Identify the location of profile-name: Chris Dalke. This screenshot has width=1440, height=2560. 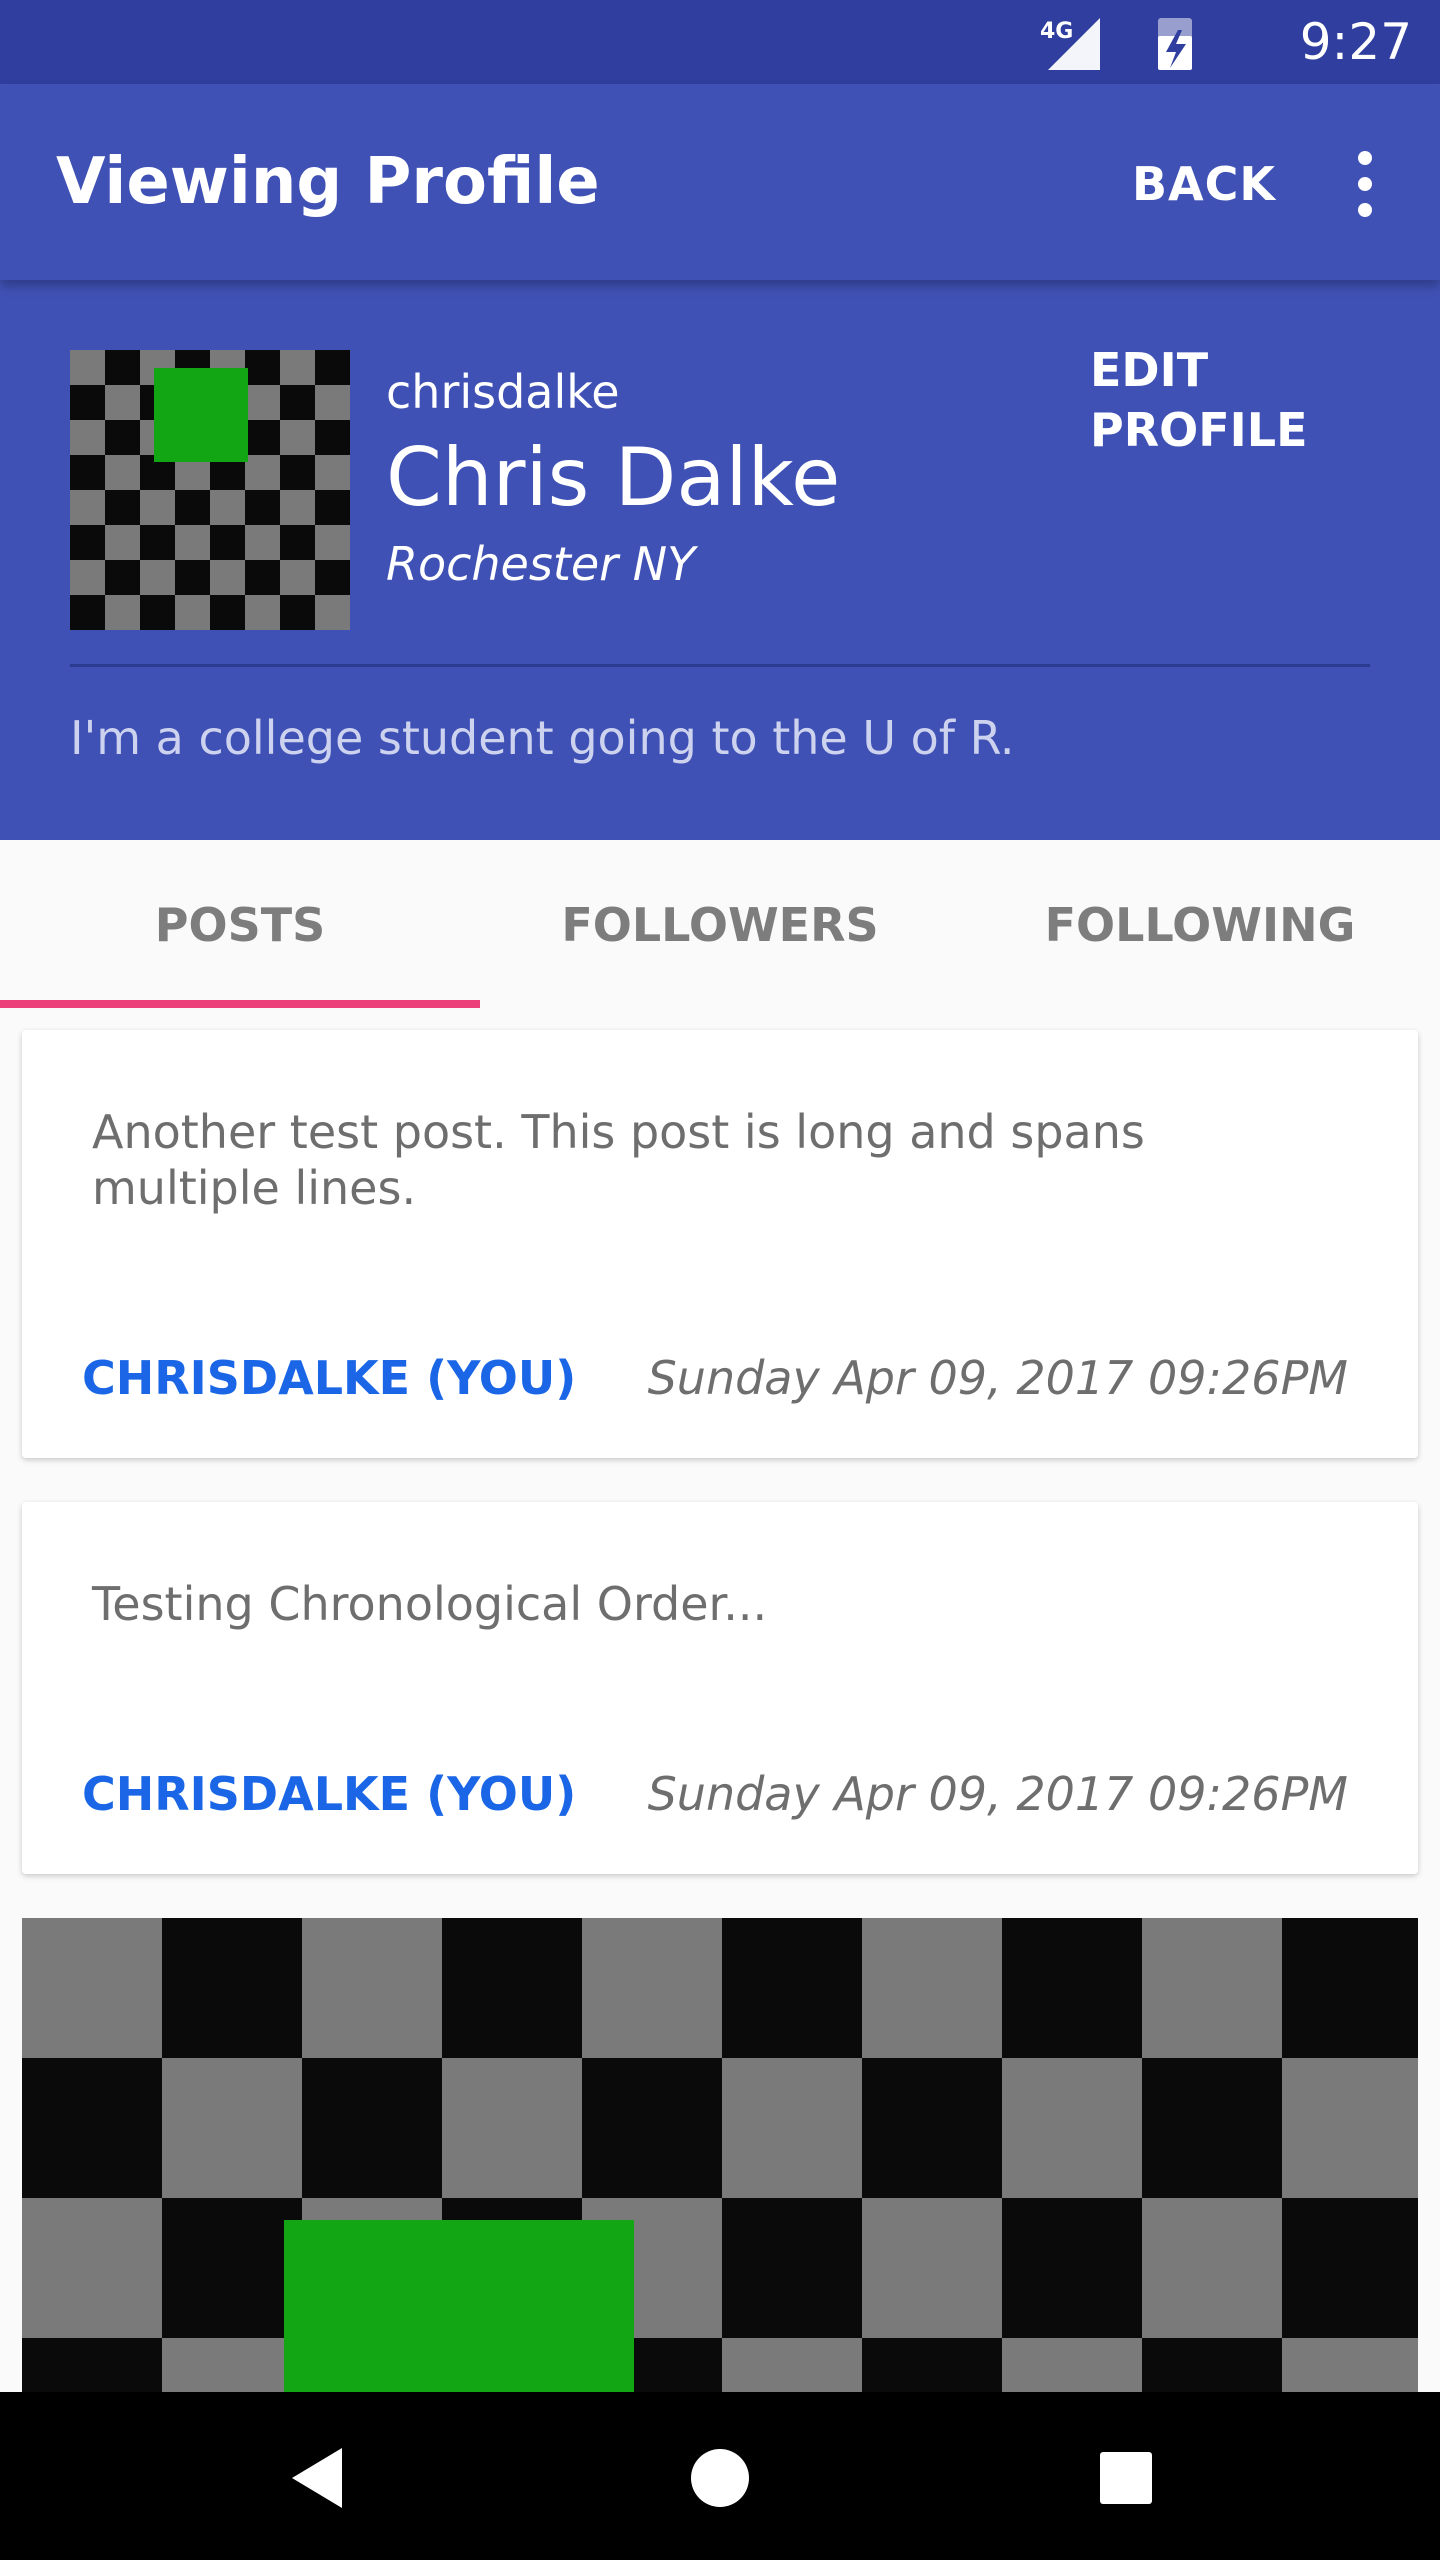
(613, 477).